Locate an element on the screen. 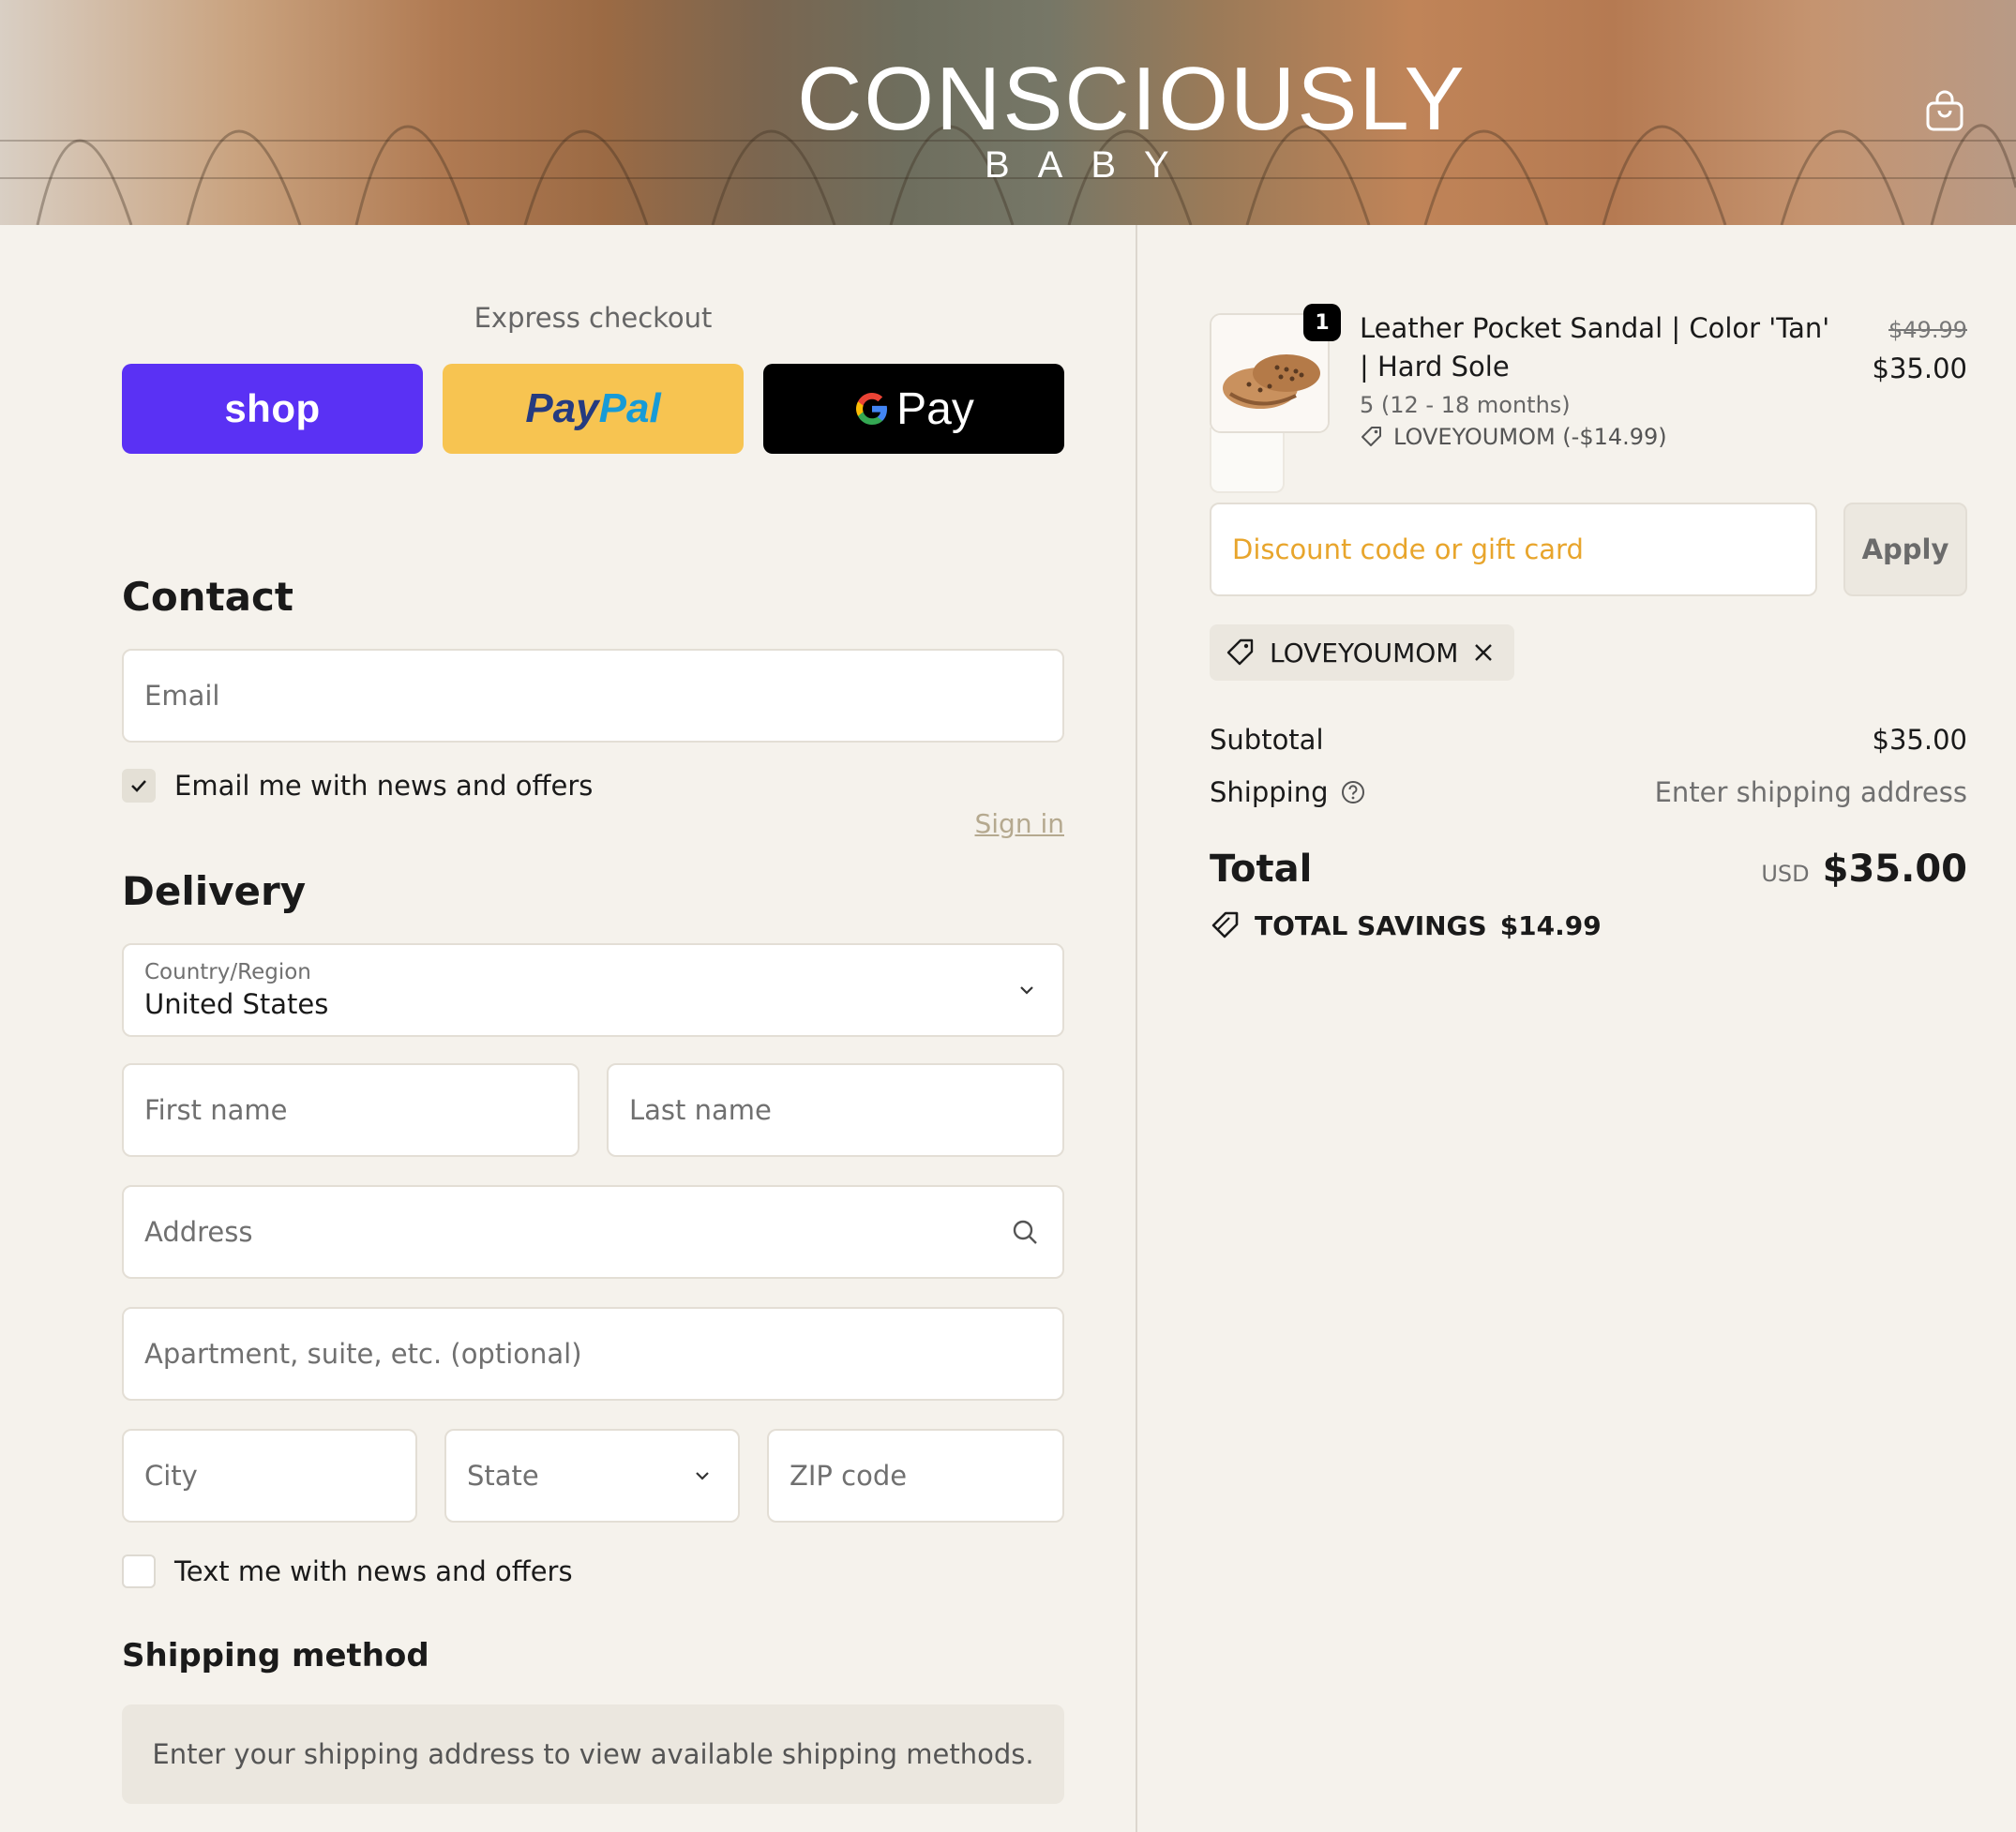 The height and width of the screenshot is (1832, 2016). total-savings: TOTAL SAVINGS $14.99 is located at coordinates (1406, 925).